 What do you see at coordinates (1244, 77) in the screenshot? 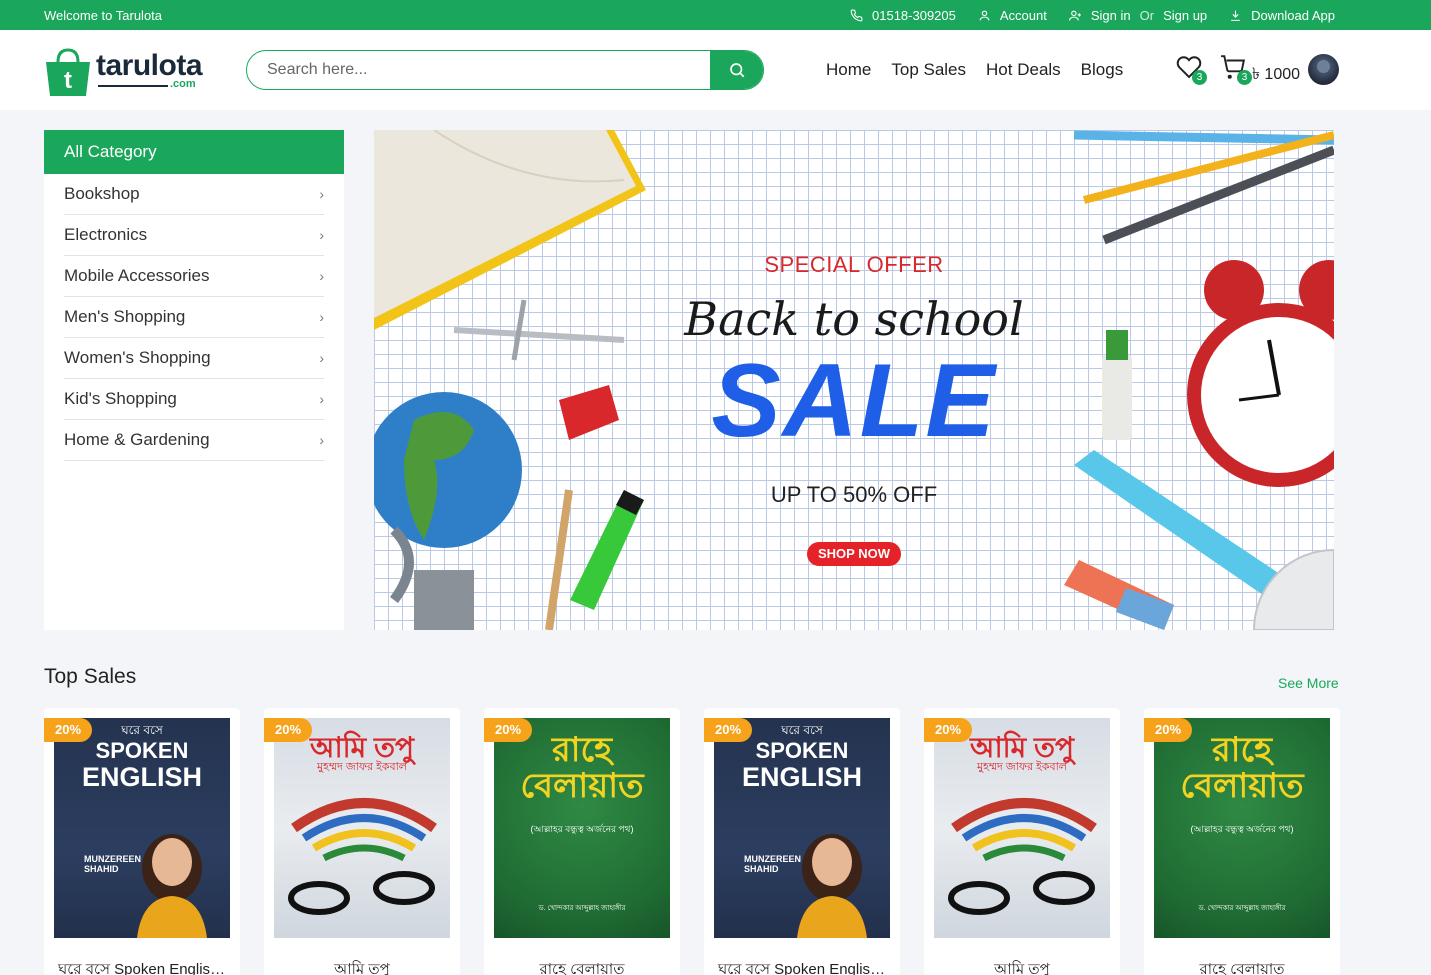
I see `cart-count-badge: 3` at bounding box center [1244, 77].